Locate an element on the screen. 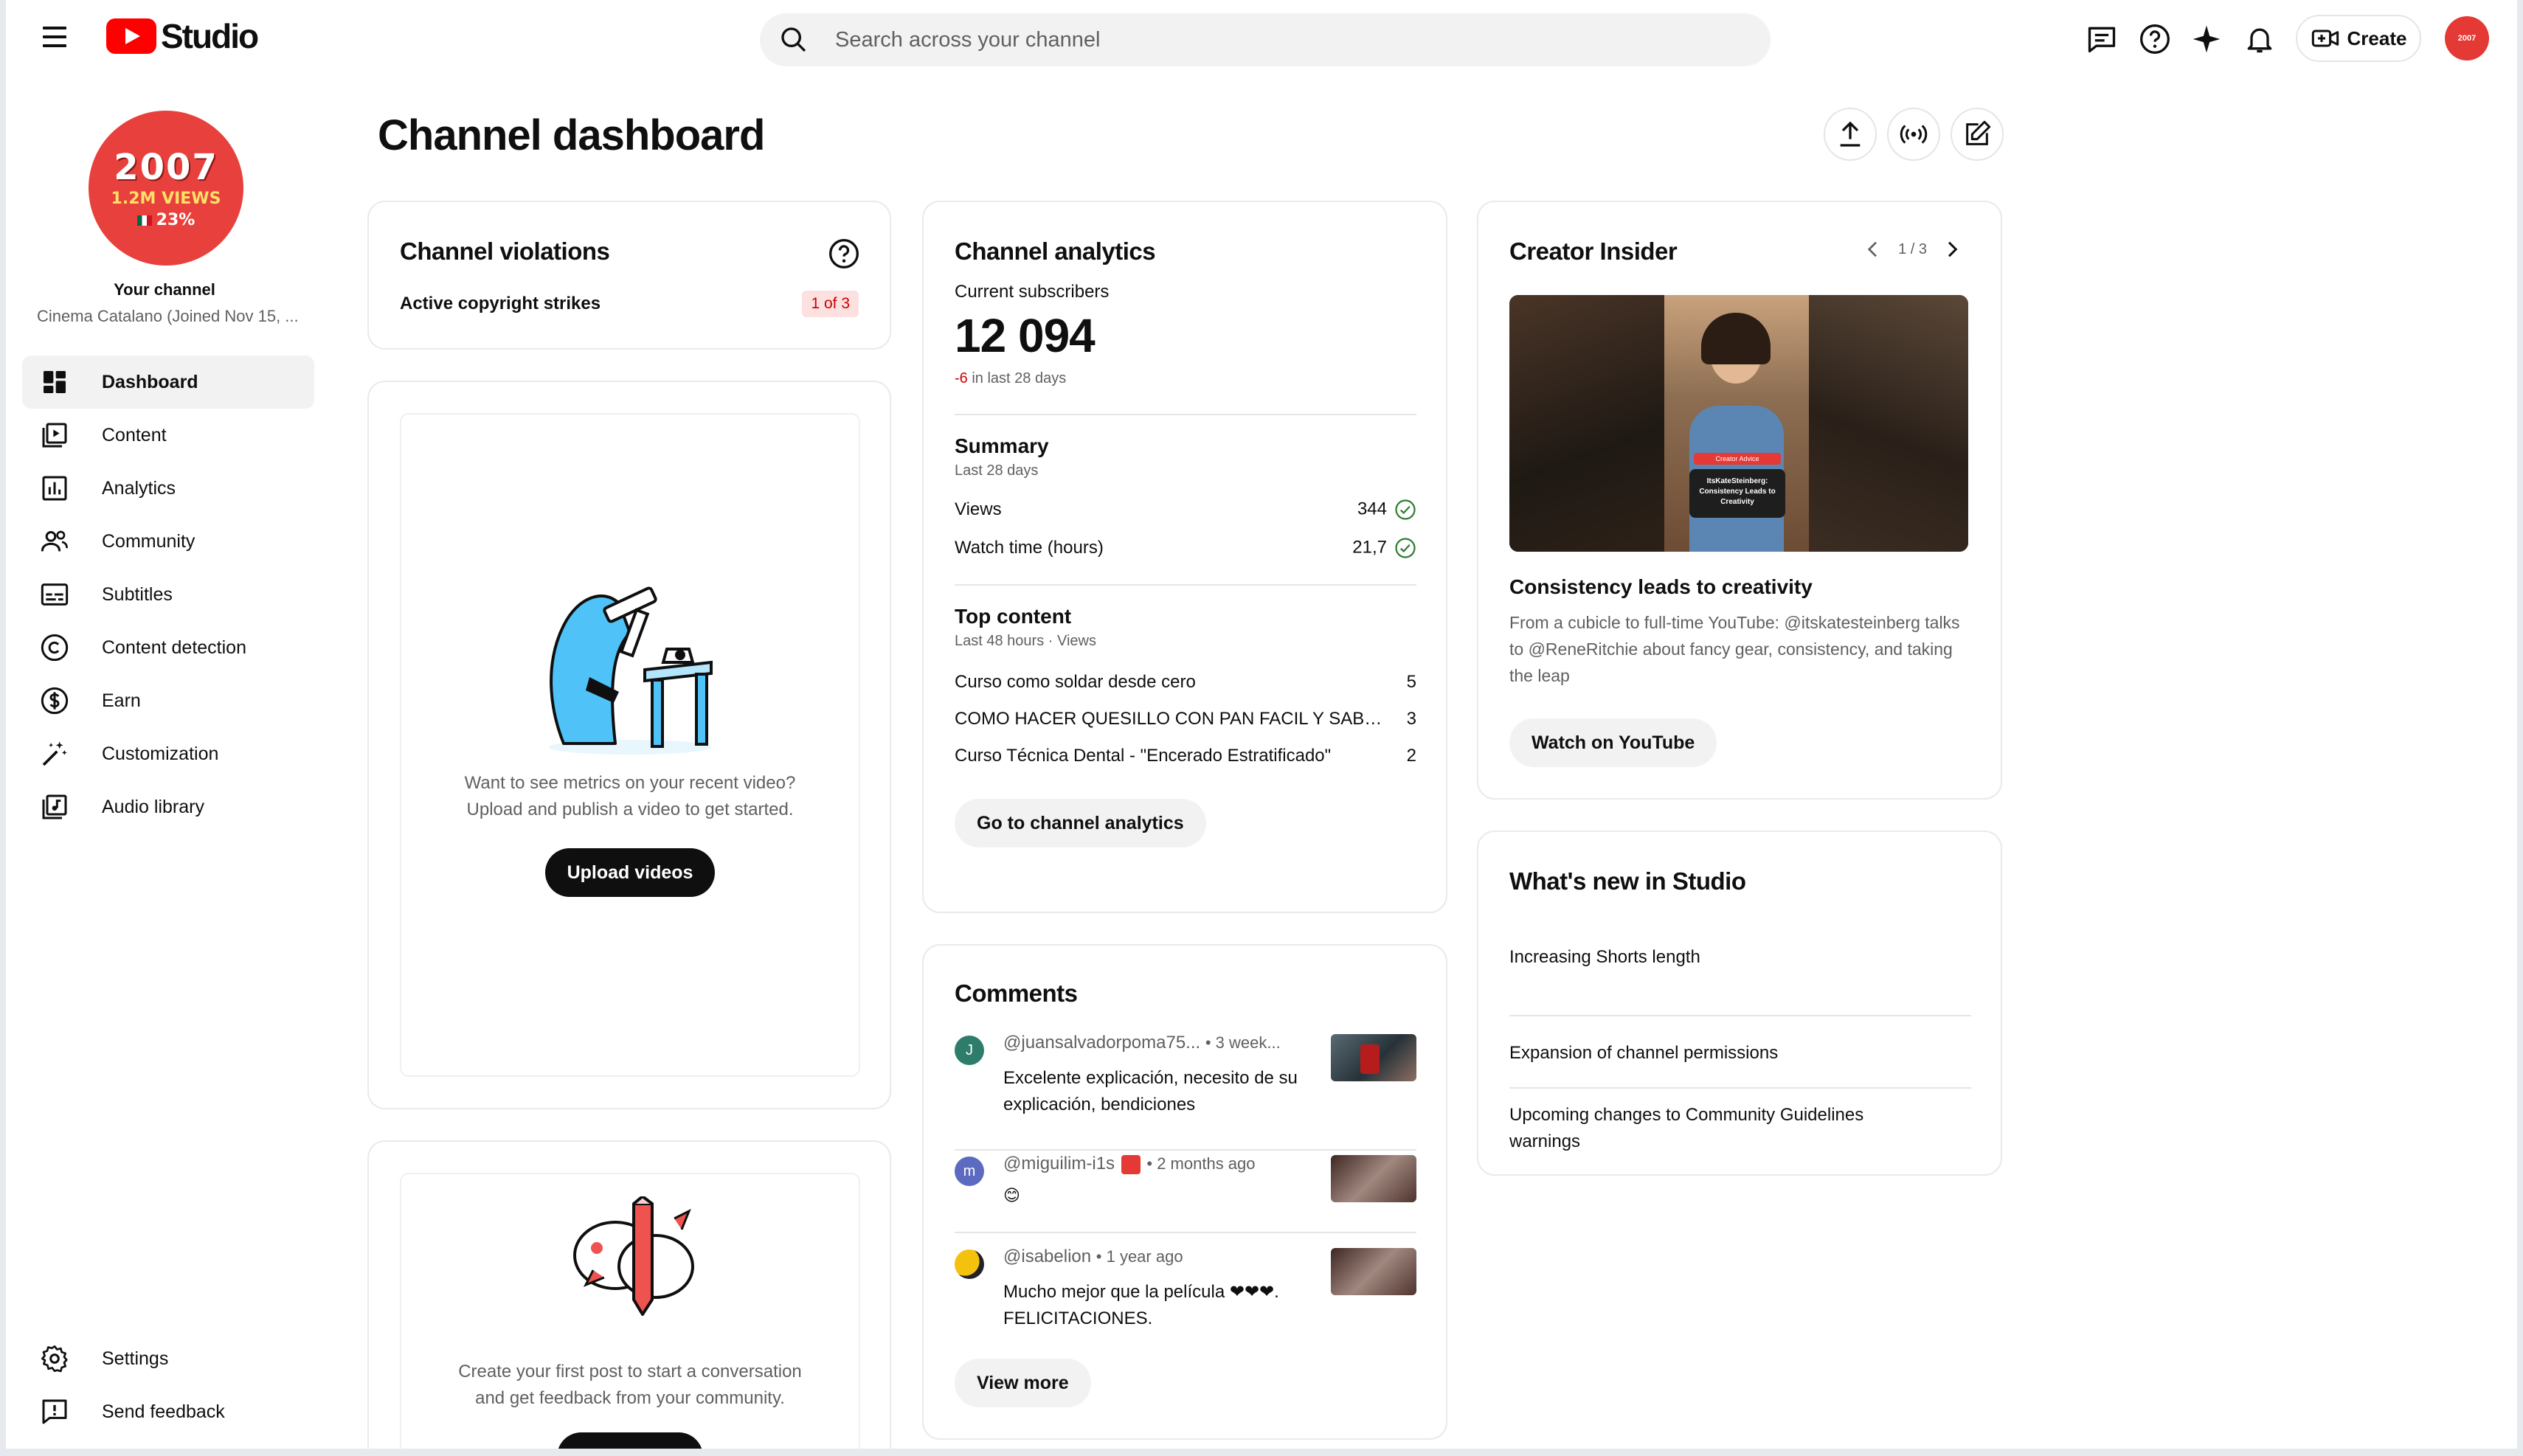  thumb-hair is located at coordinates (1736, 338).